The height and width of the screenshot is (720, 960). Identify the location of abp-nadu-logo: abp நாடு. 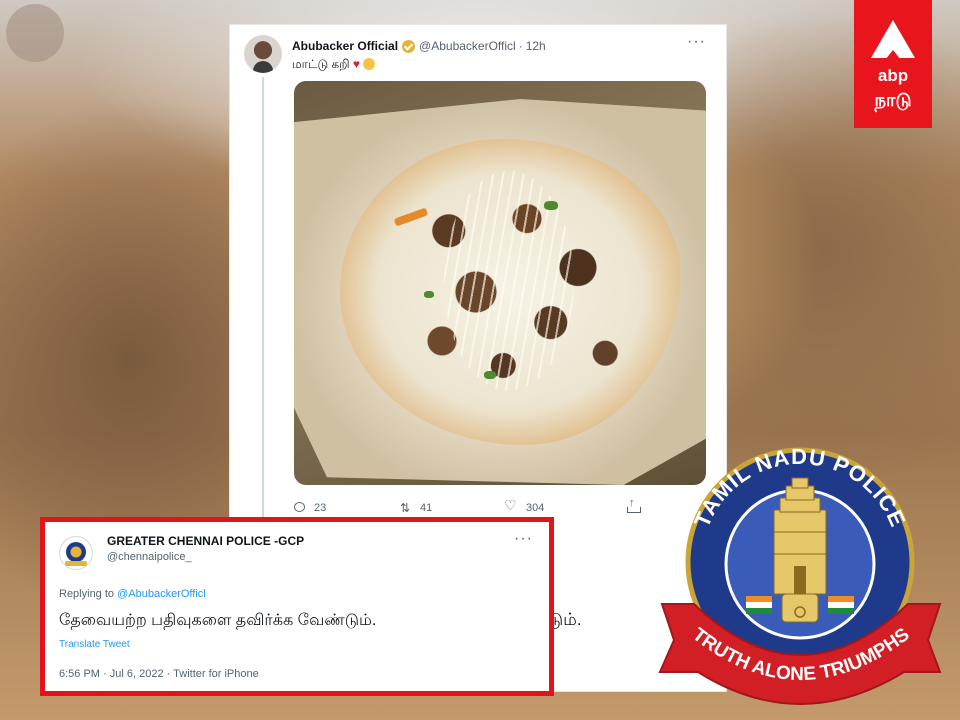
(893, 64).